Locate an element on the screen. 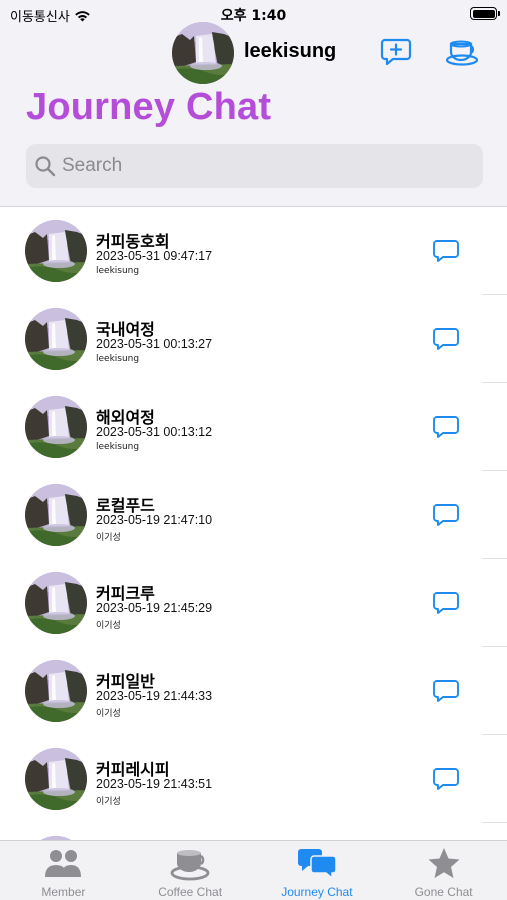  tab-coffee-chat: Coffee Chat is located at coordinates (190, 870).